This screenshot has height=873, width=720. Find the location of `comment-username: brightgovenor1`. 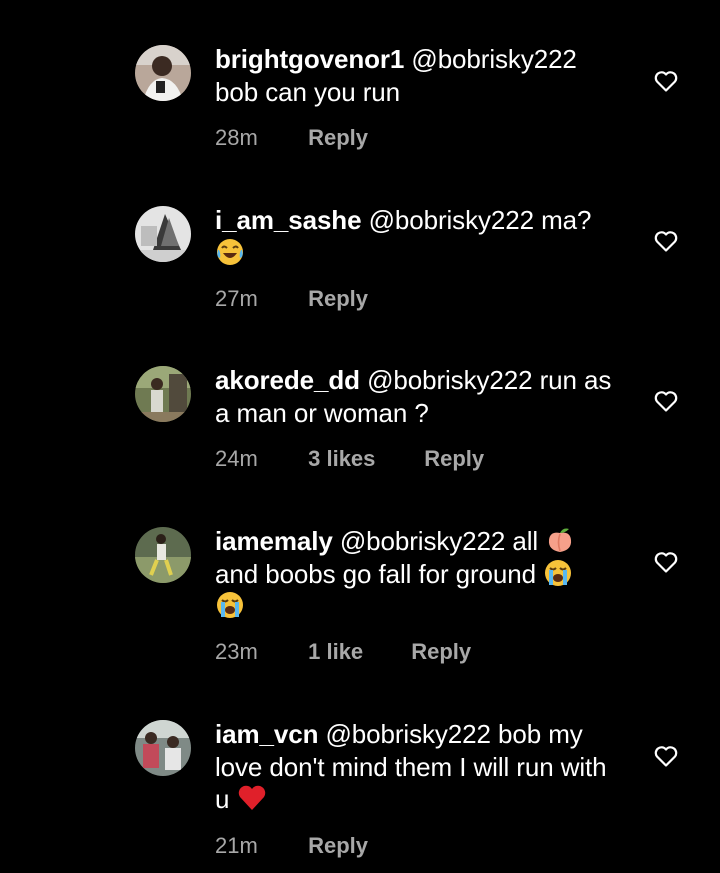

comment-username: brightgovenor1 is located at coordinates (309, 59).